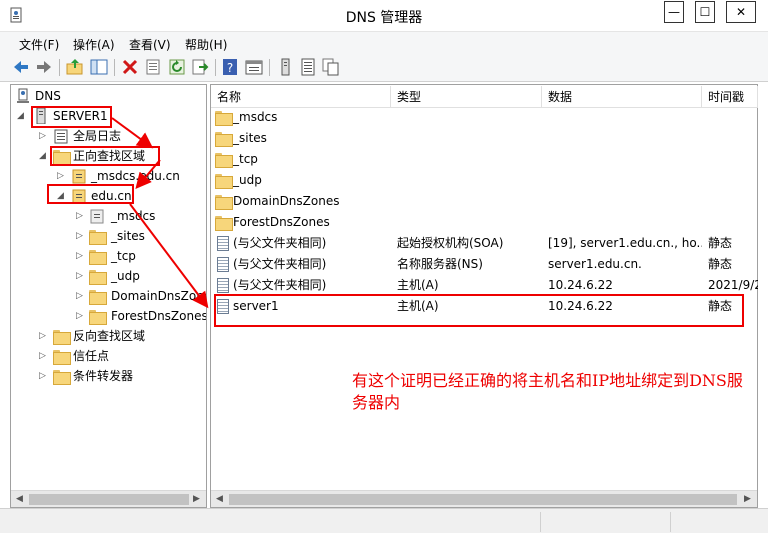 The height and width of the screenshot is (533, 768). Describe the element at coordinates (21, 67) in the screenshot. I see `back-icon` at that location.